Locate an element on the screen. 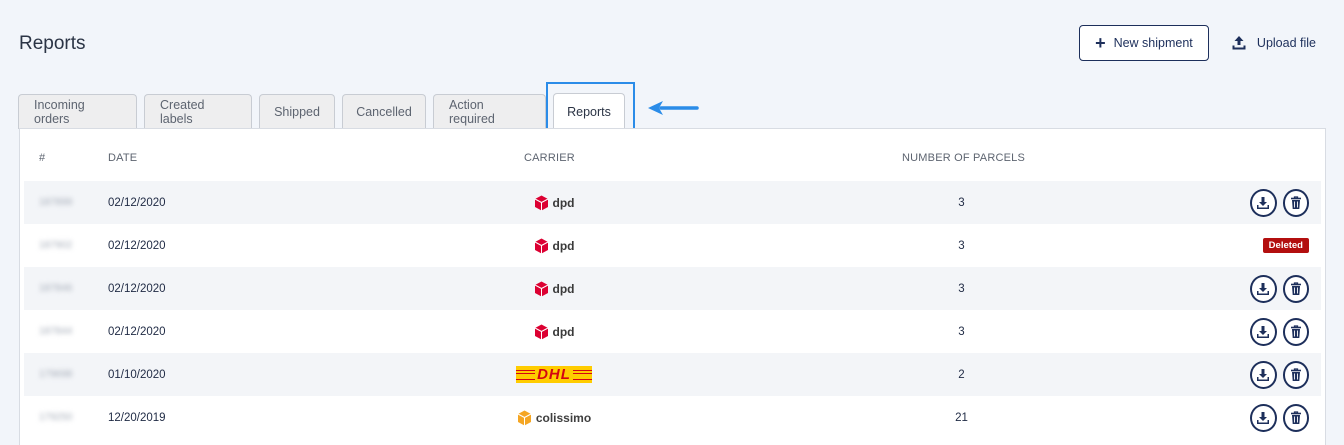  dhl-logo: DHL is located at coordinates (554, 374).